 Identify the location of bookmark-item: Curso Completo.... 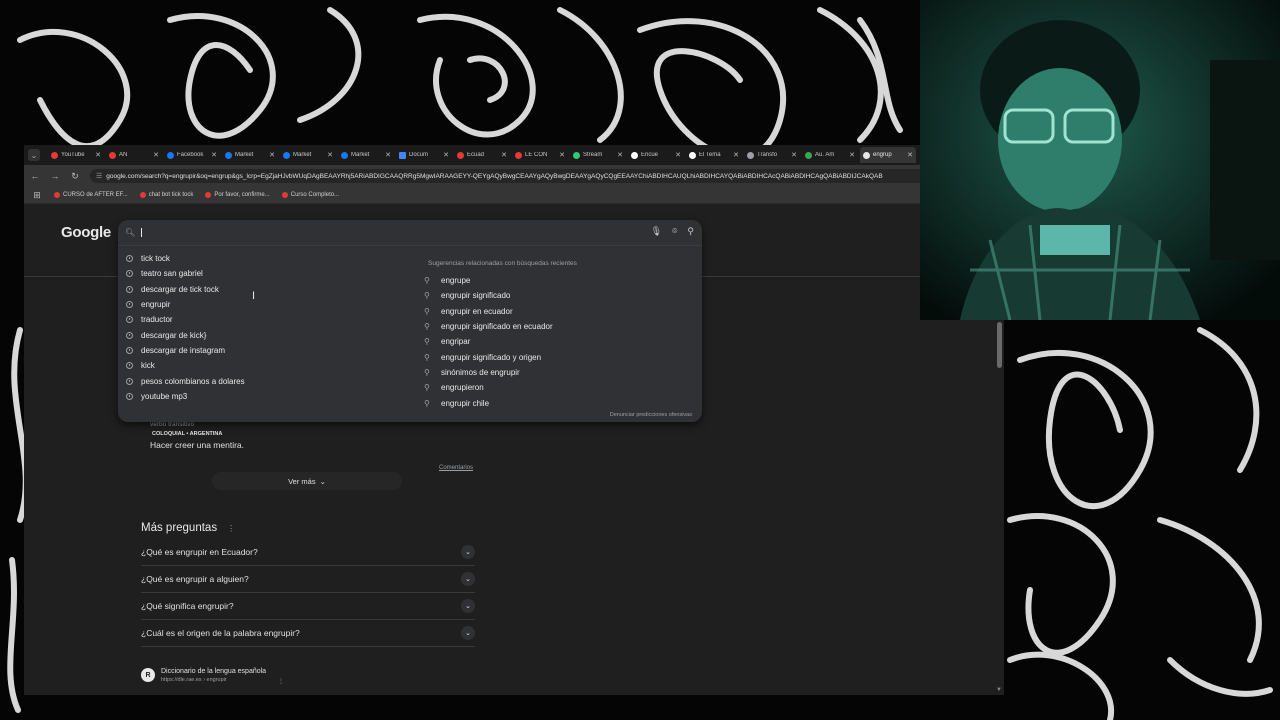
(310, 195).